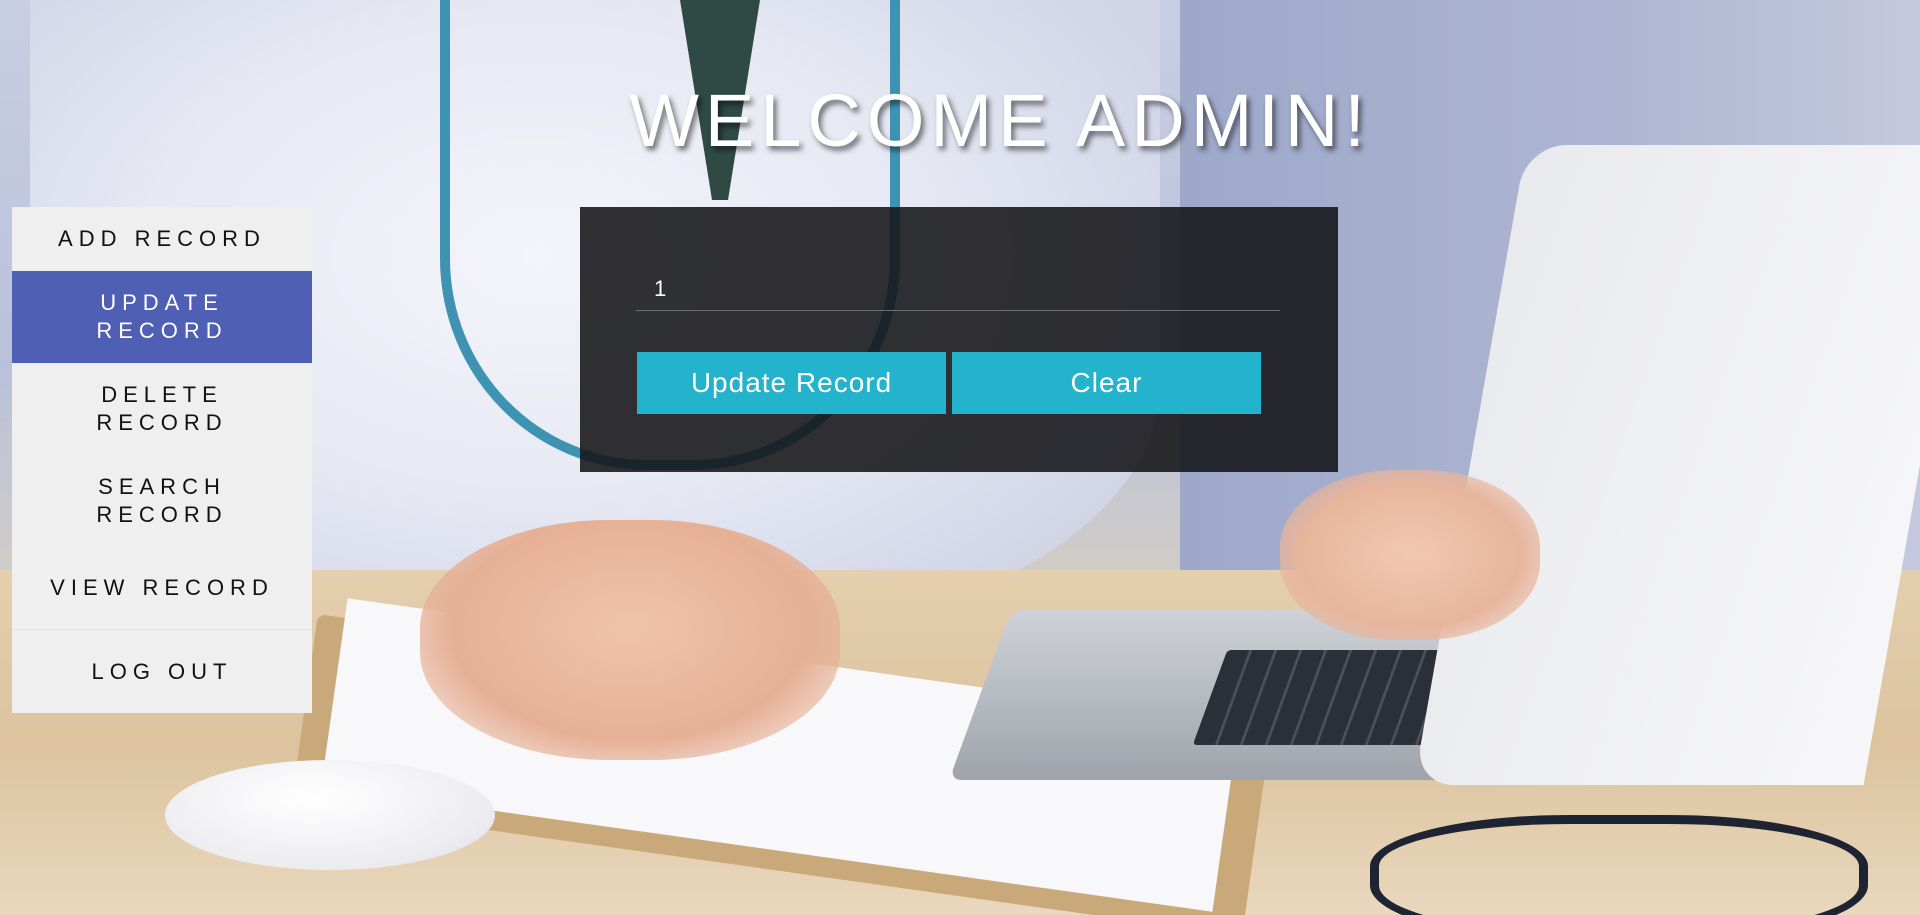  I want to click on computer-mouse, so click(330, 815).